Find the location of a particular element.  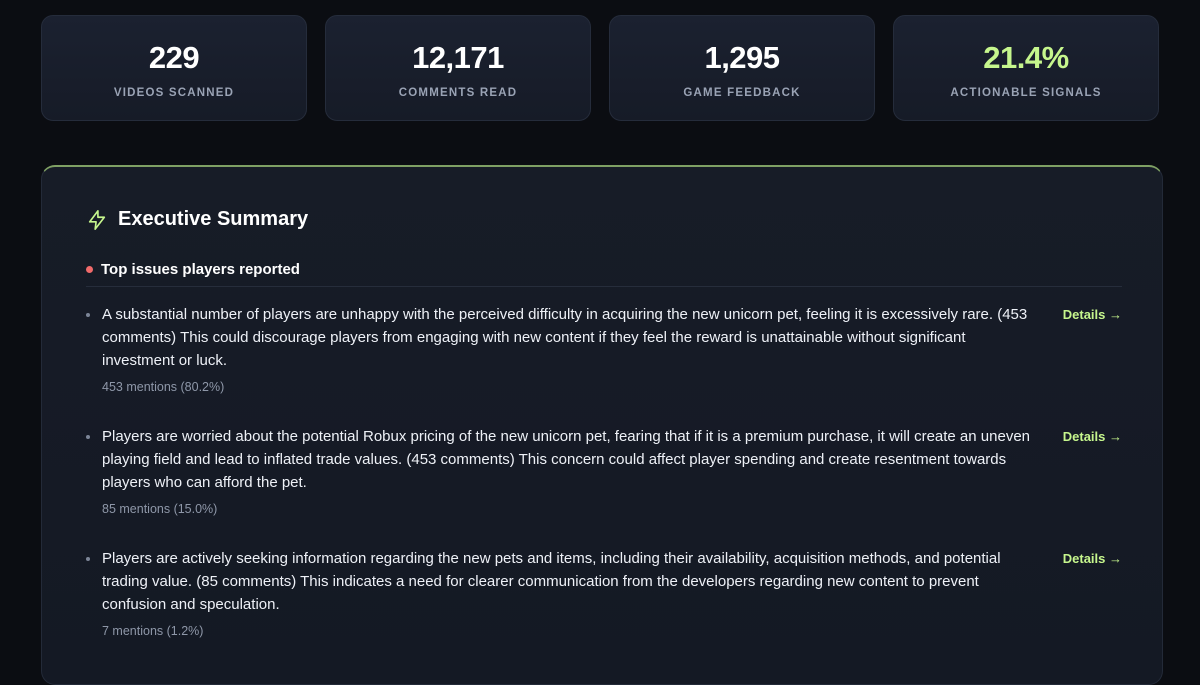

panel-title-text: Executive Summary is located at coordinates (213, 219).